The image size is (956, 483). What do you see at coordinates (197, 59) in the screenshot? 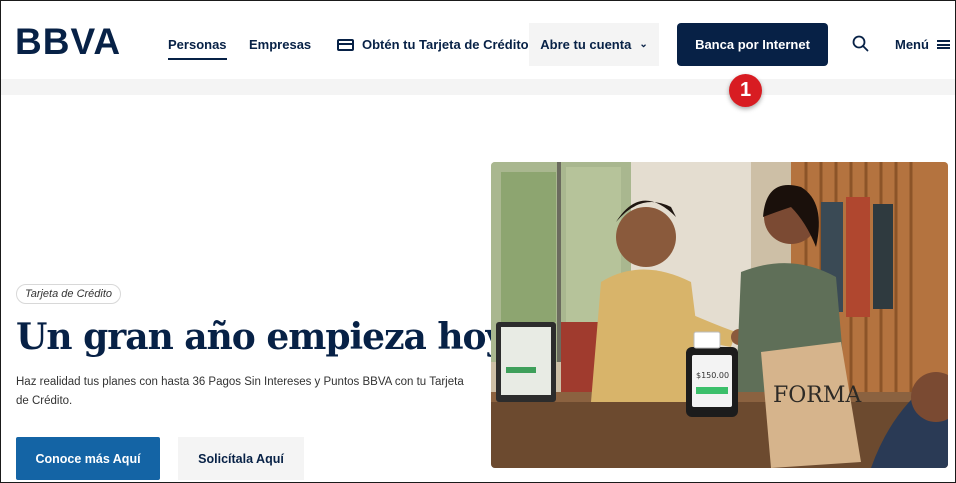
I see `nav-active-underline` at bounding box center [197, 59].